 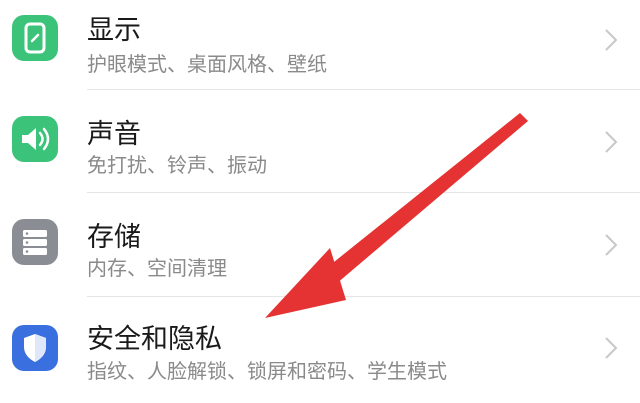 I want to click on item-title: 安全和隐私, so click(x=154, y=339).